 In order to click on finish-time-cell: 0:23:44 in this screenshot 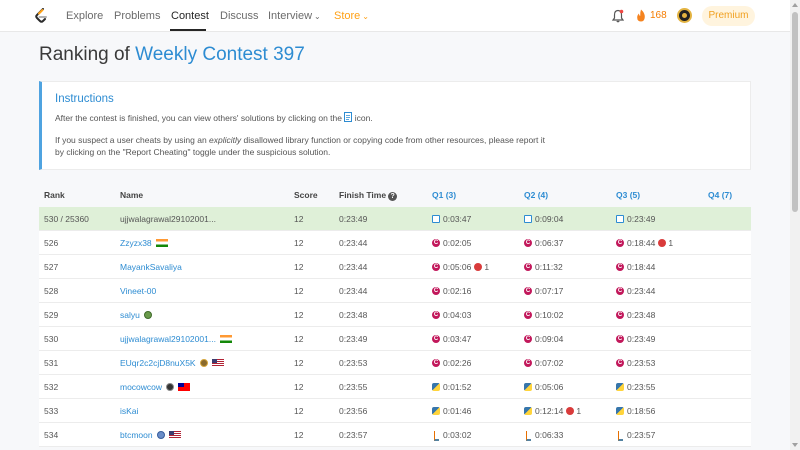, I will do `click(353, 291)`.